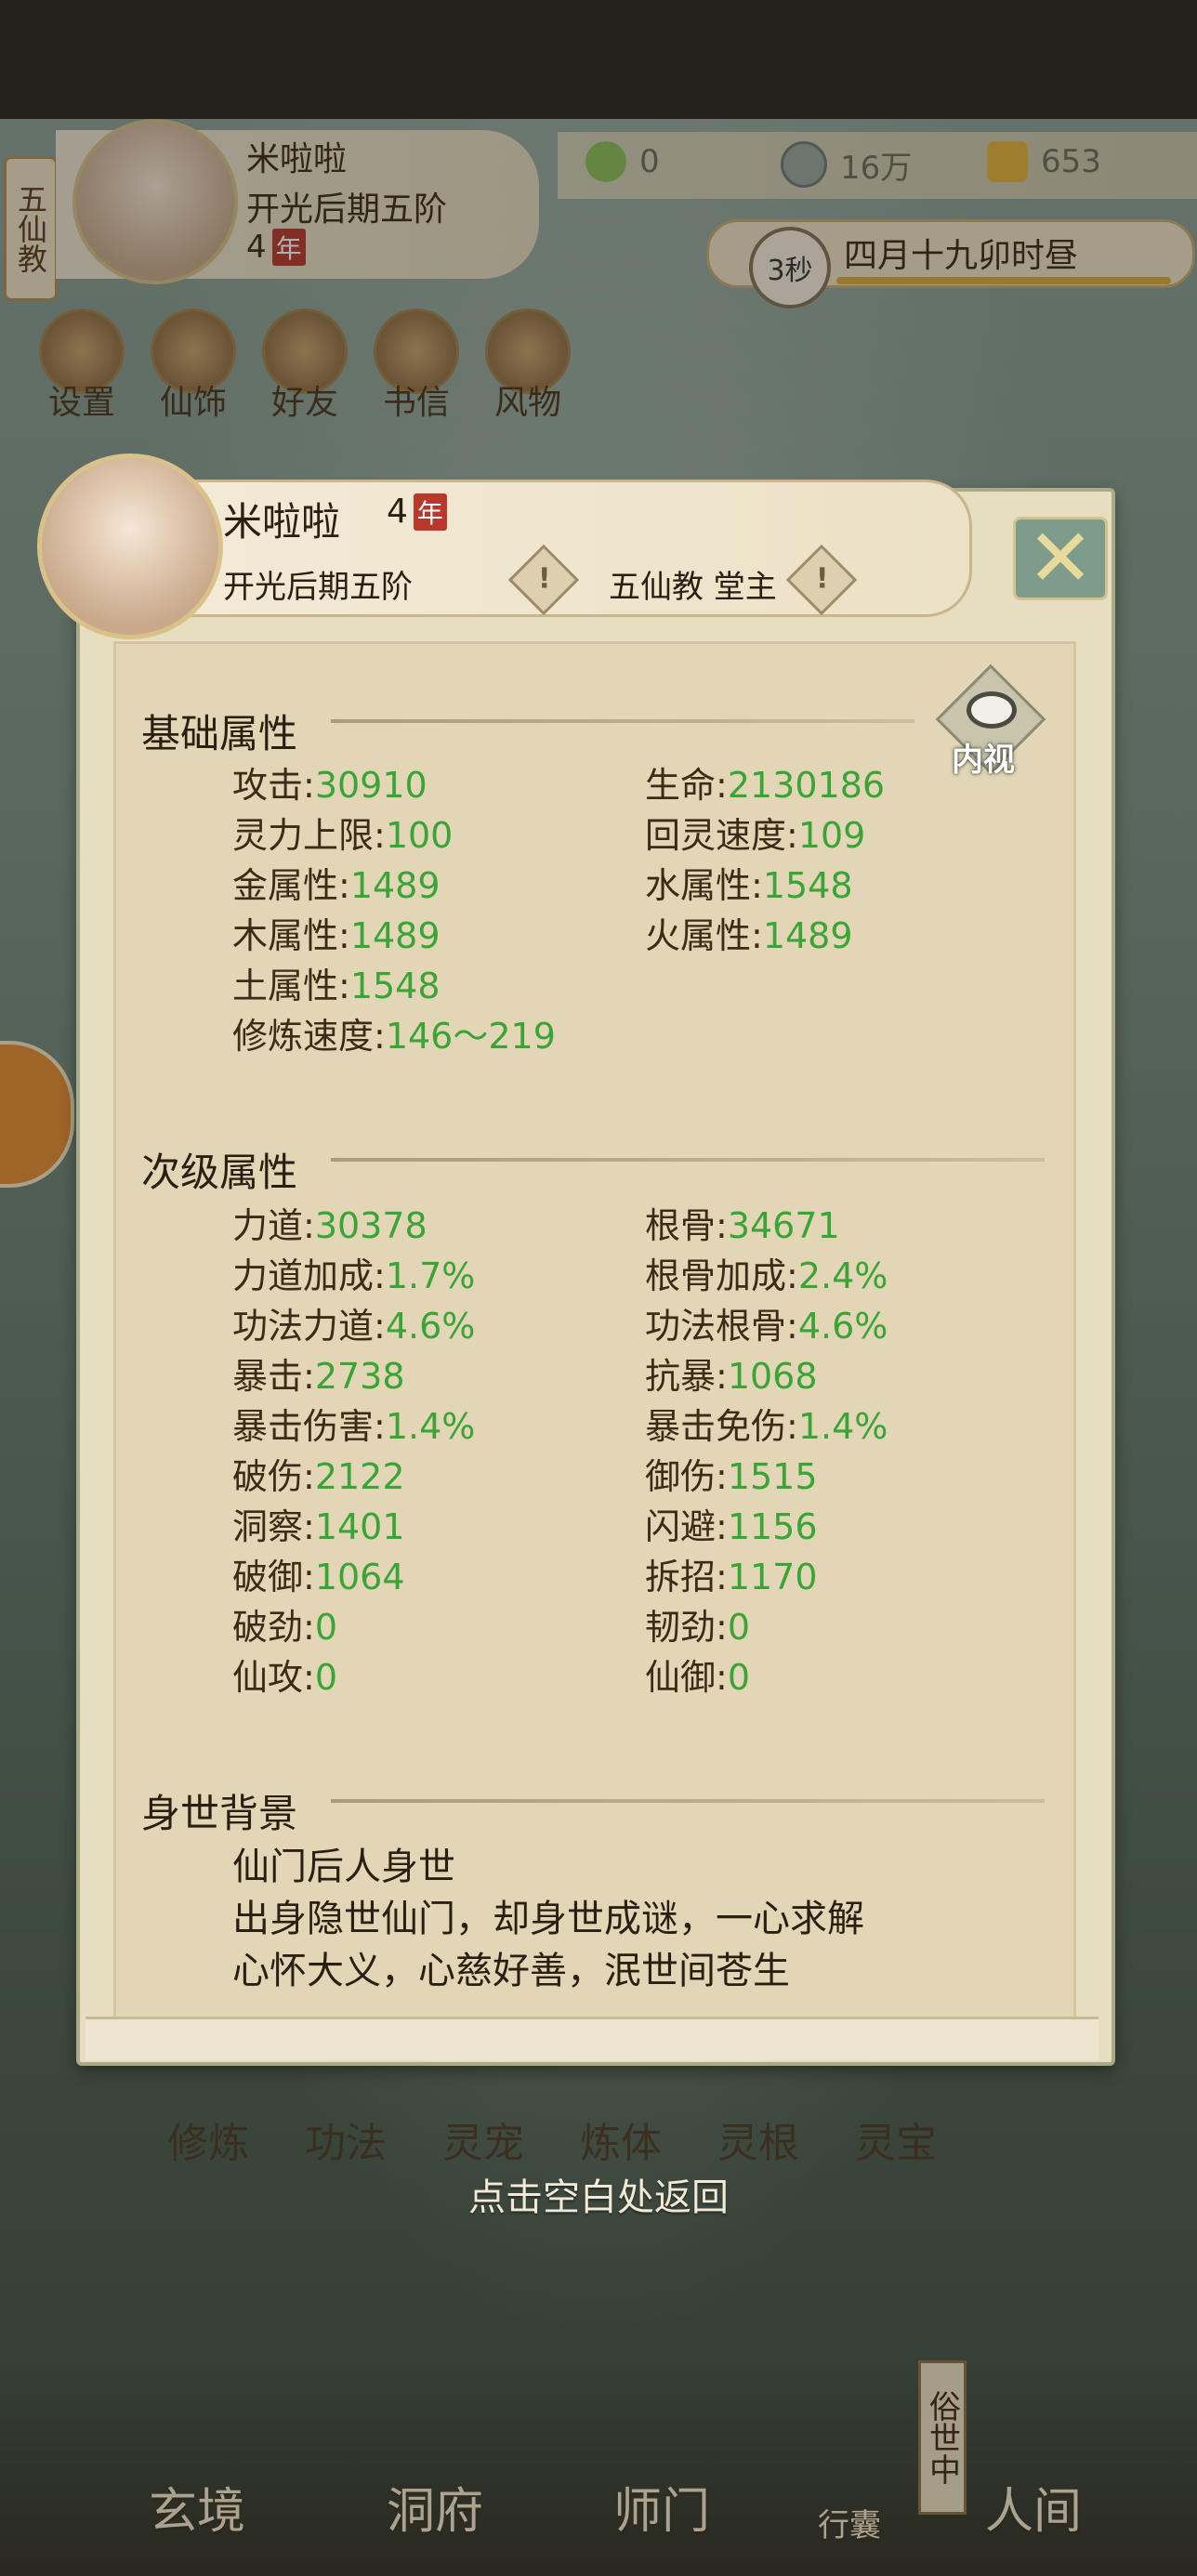 The image size is (1197, 2576). What do you see at coordinates (686, 1476) in the screenshot?
I see `stat-label: 御伤:` at bounding box center [686, 1476].